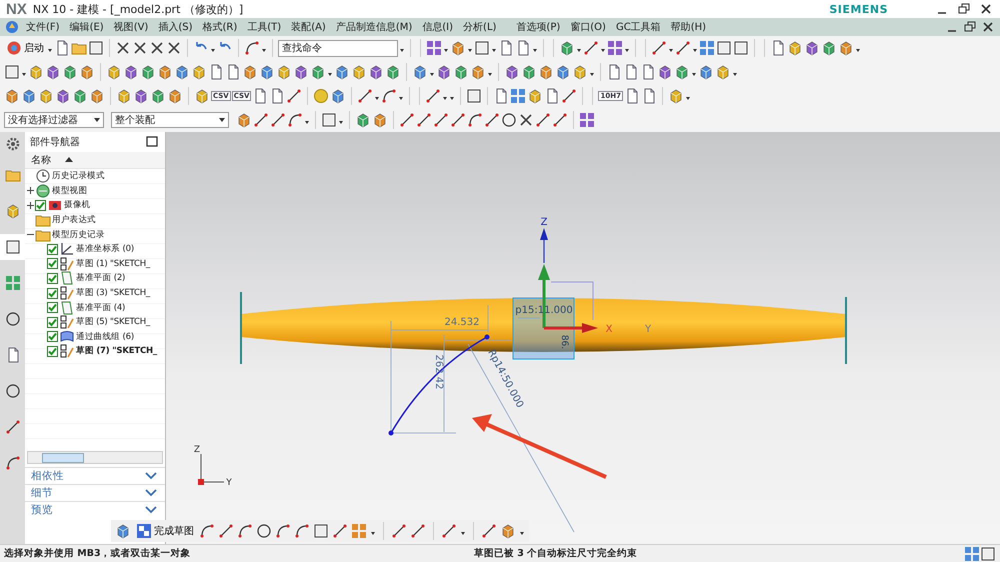  Describe the element at coordinates (25, 48) in the screenshot. I see `start-button: 启动` at that location.